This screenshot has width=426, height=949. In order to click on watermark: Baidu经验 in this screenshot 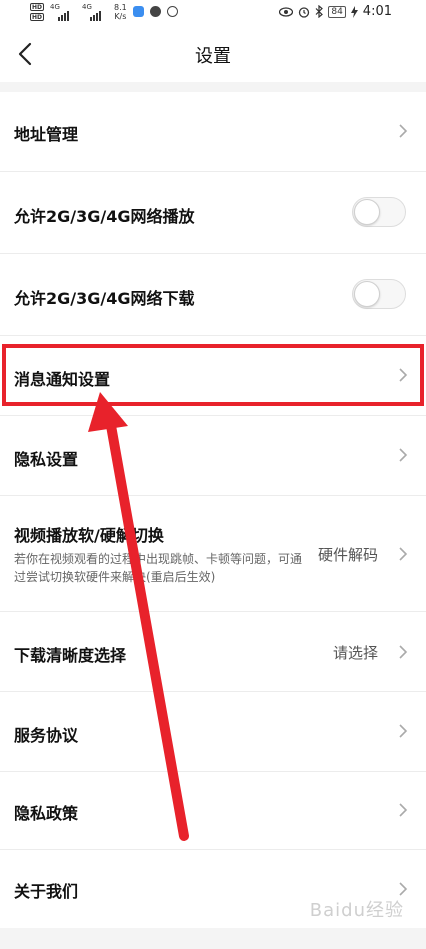, I will do `click(356, 910)`.